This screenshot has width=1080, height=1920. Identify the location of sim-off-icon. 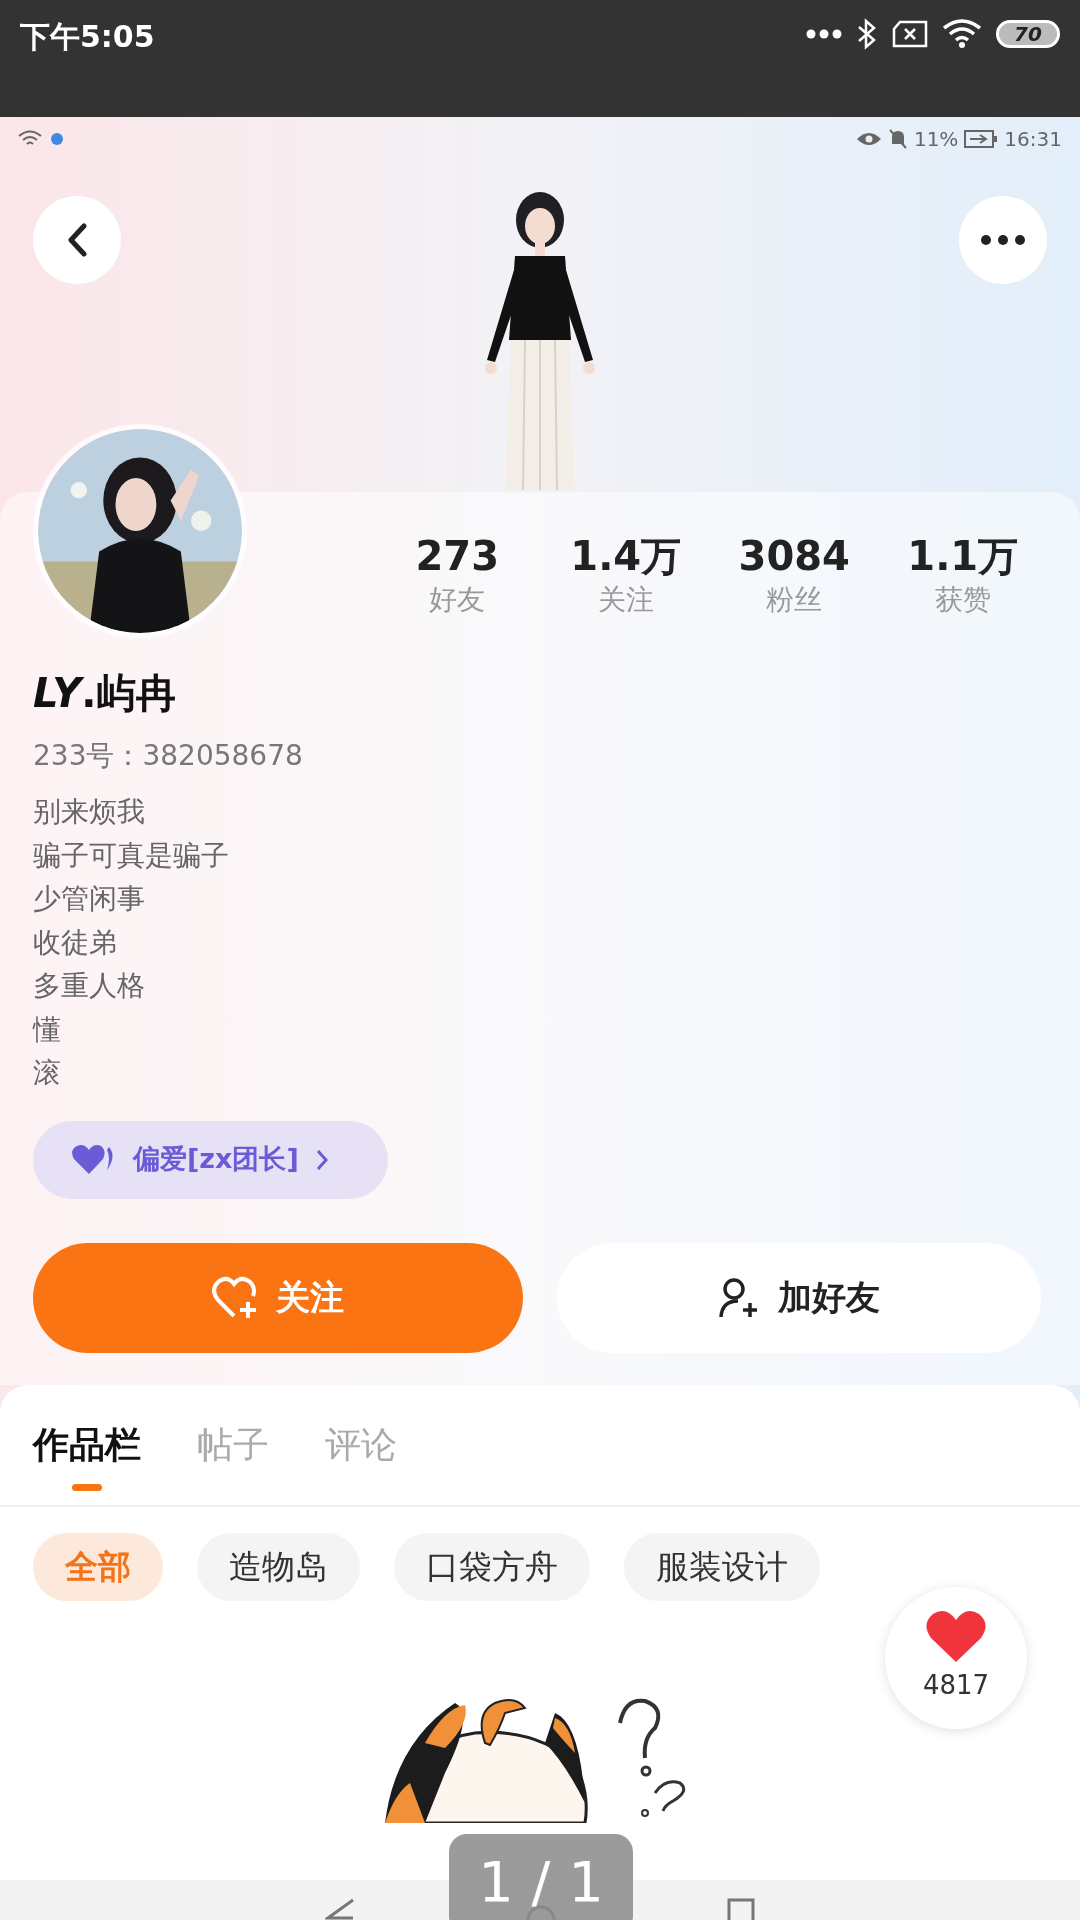
(910, 34).